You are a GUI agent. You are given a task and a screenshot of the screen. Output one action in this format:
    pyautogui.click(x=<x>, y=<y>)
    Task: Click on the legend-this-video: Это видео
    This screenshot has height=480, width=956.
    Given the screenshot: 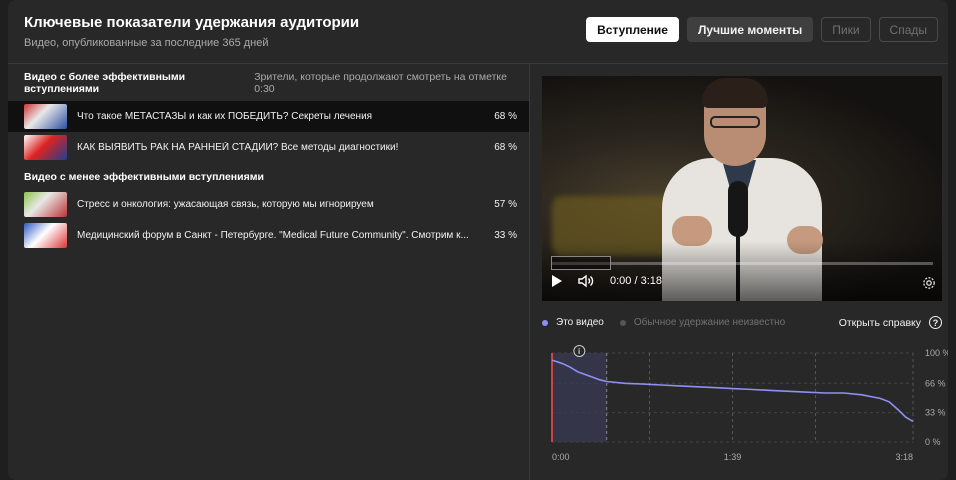 What is the action you would take?
    pyautogui.click(x=573, y=322)
    